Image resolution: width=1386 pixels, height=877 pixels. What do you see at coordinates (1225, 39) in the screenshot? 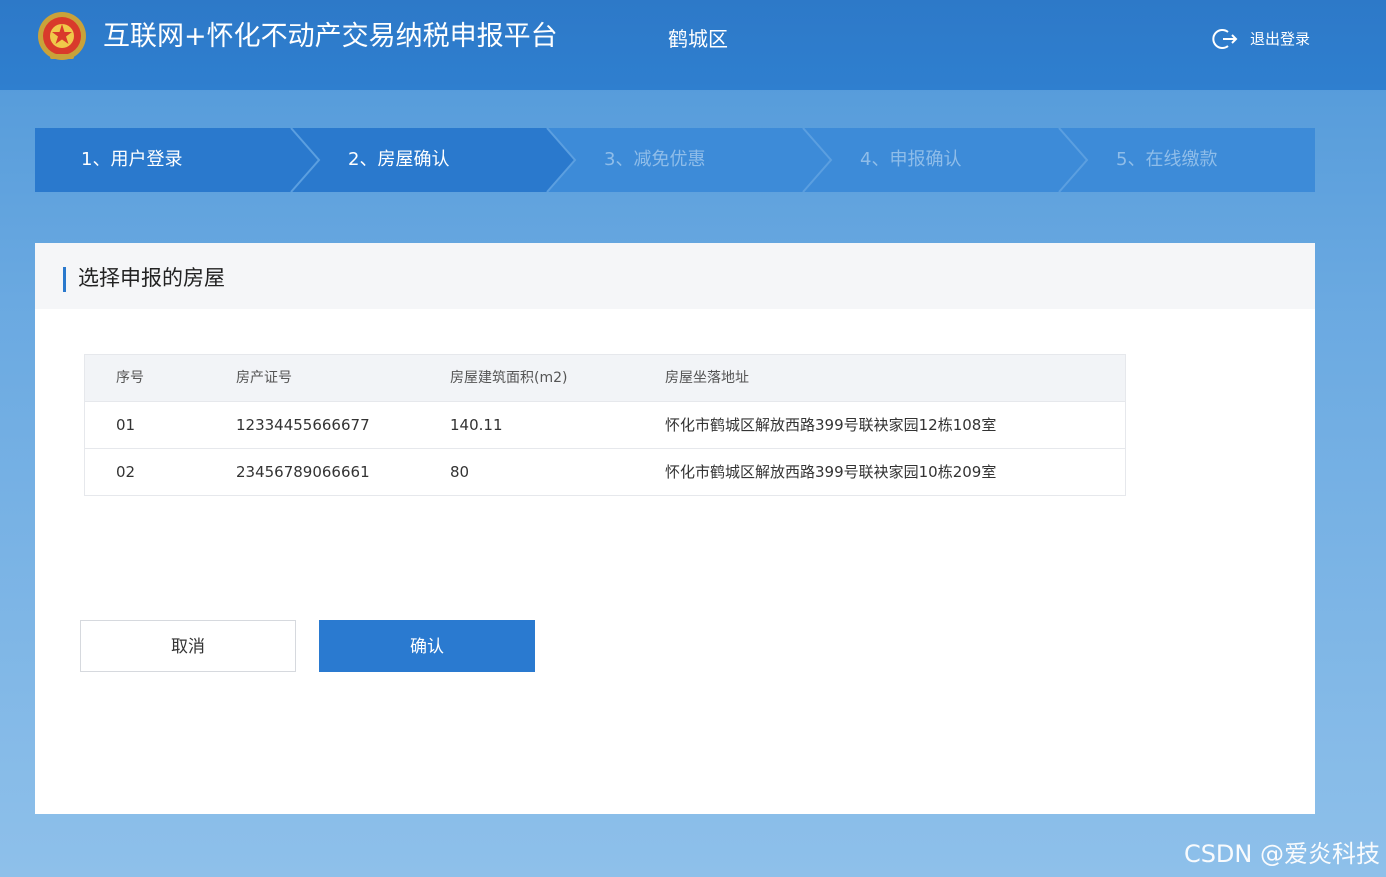
I see `logout-icon` at bounding box center [1225, 39].